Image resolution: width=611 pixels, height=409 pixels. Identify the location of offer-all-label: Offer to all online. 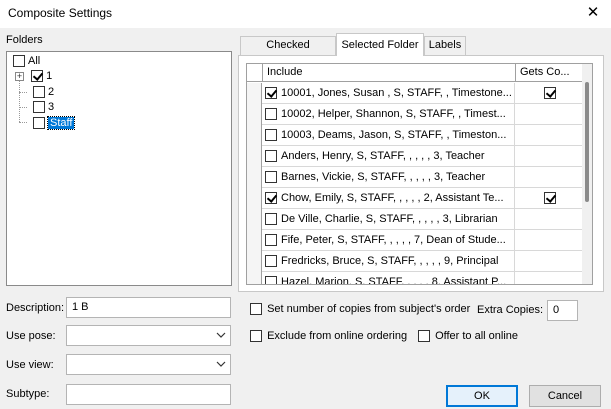
(477, 336).